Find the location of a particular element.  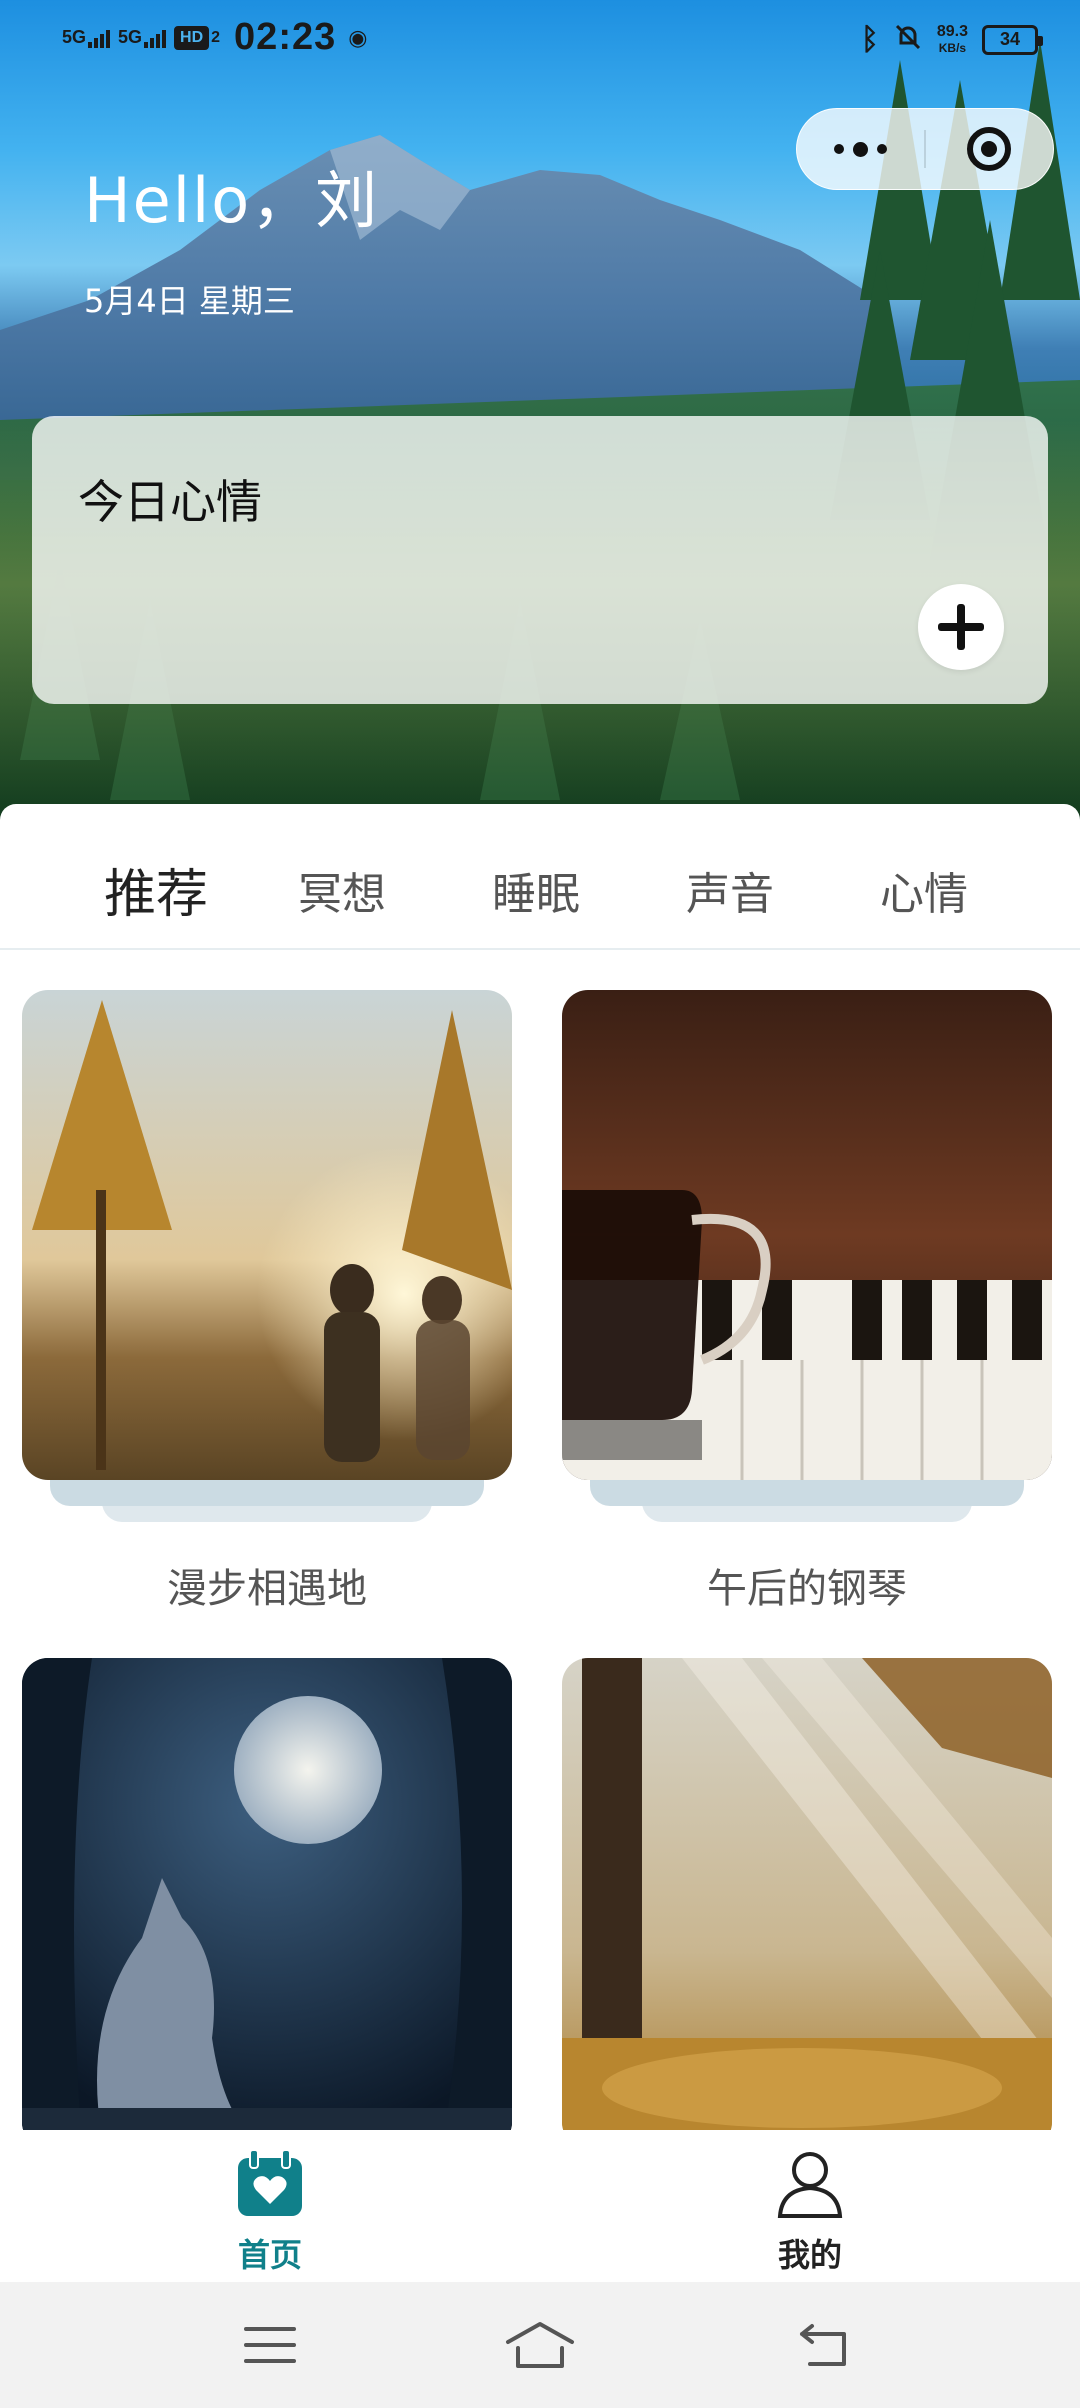

card-image-sunbeam-forest is located at coordinates (807, 1903).